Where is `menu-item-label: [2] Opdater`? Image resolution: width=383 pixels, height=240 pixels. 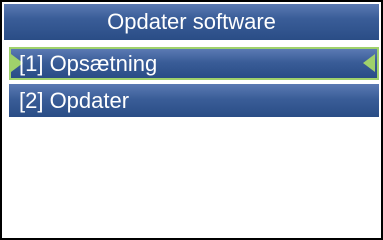
menu-item-label: [2] Opdater is located at coordinates (74, 100).